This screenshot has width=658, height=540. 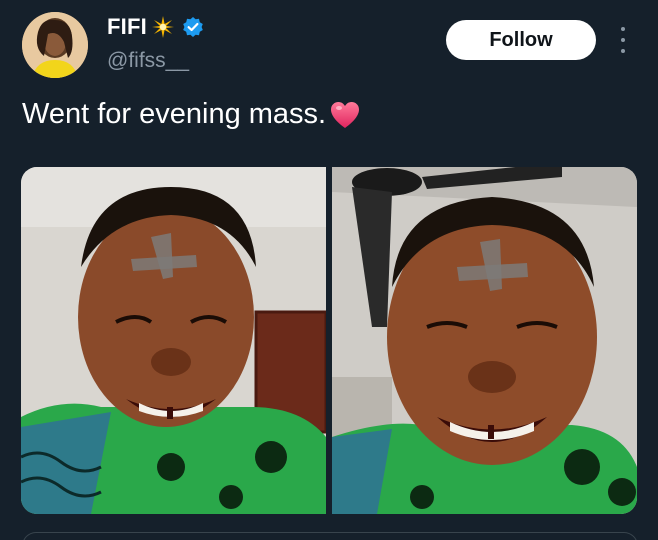 I want to click on next-tweet-edge, so click(x=330, y=536).